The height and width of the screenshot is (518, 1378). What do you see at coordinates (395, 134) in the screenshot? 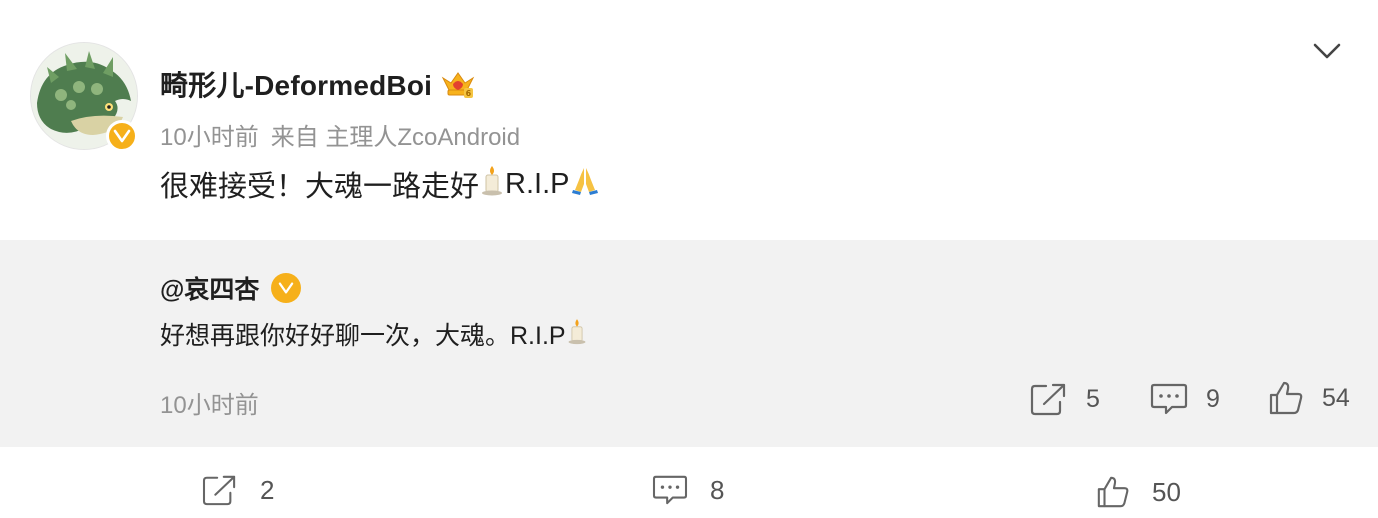
I see `post-source: 来自 主理人ZcoAndroid` at bounding box center [395, 134].